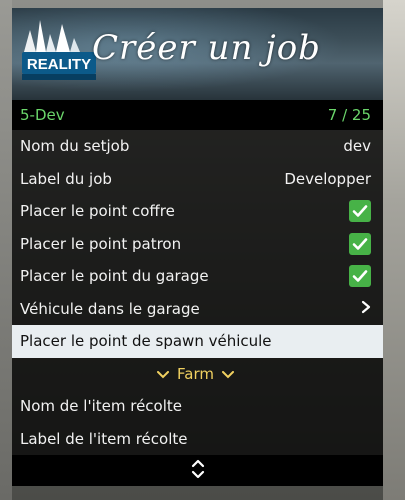  I want to click on item-value: Developper, so click(327, 178).